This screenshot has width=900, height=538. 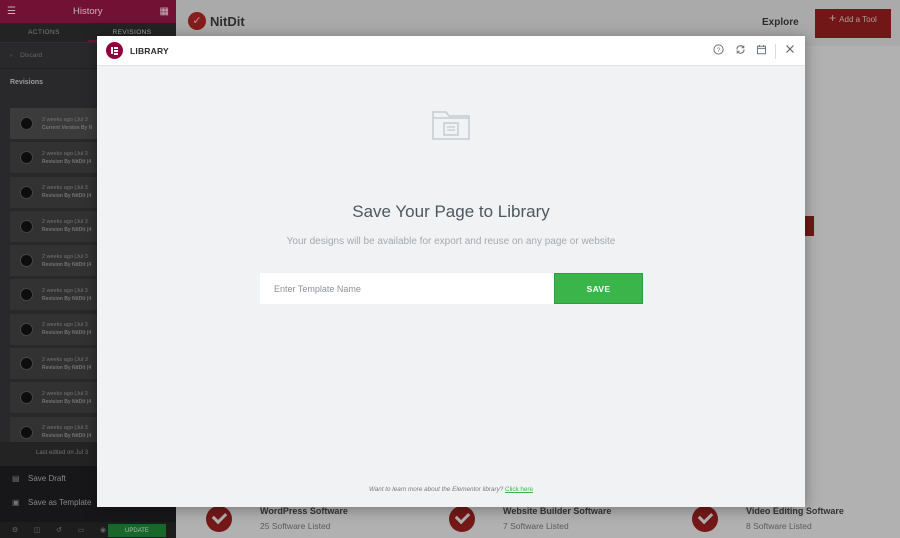 I want to click on template-name-input, so click(x=407, y=288).